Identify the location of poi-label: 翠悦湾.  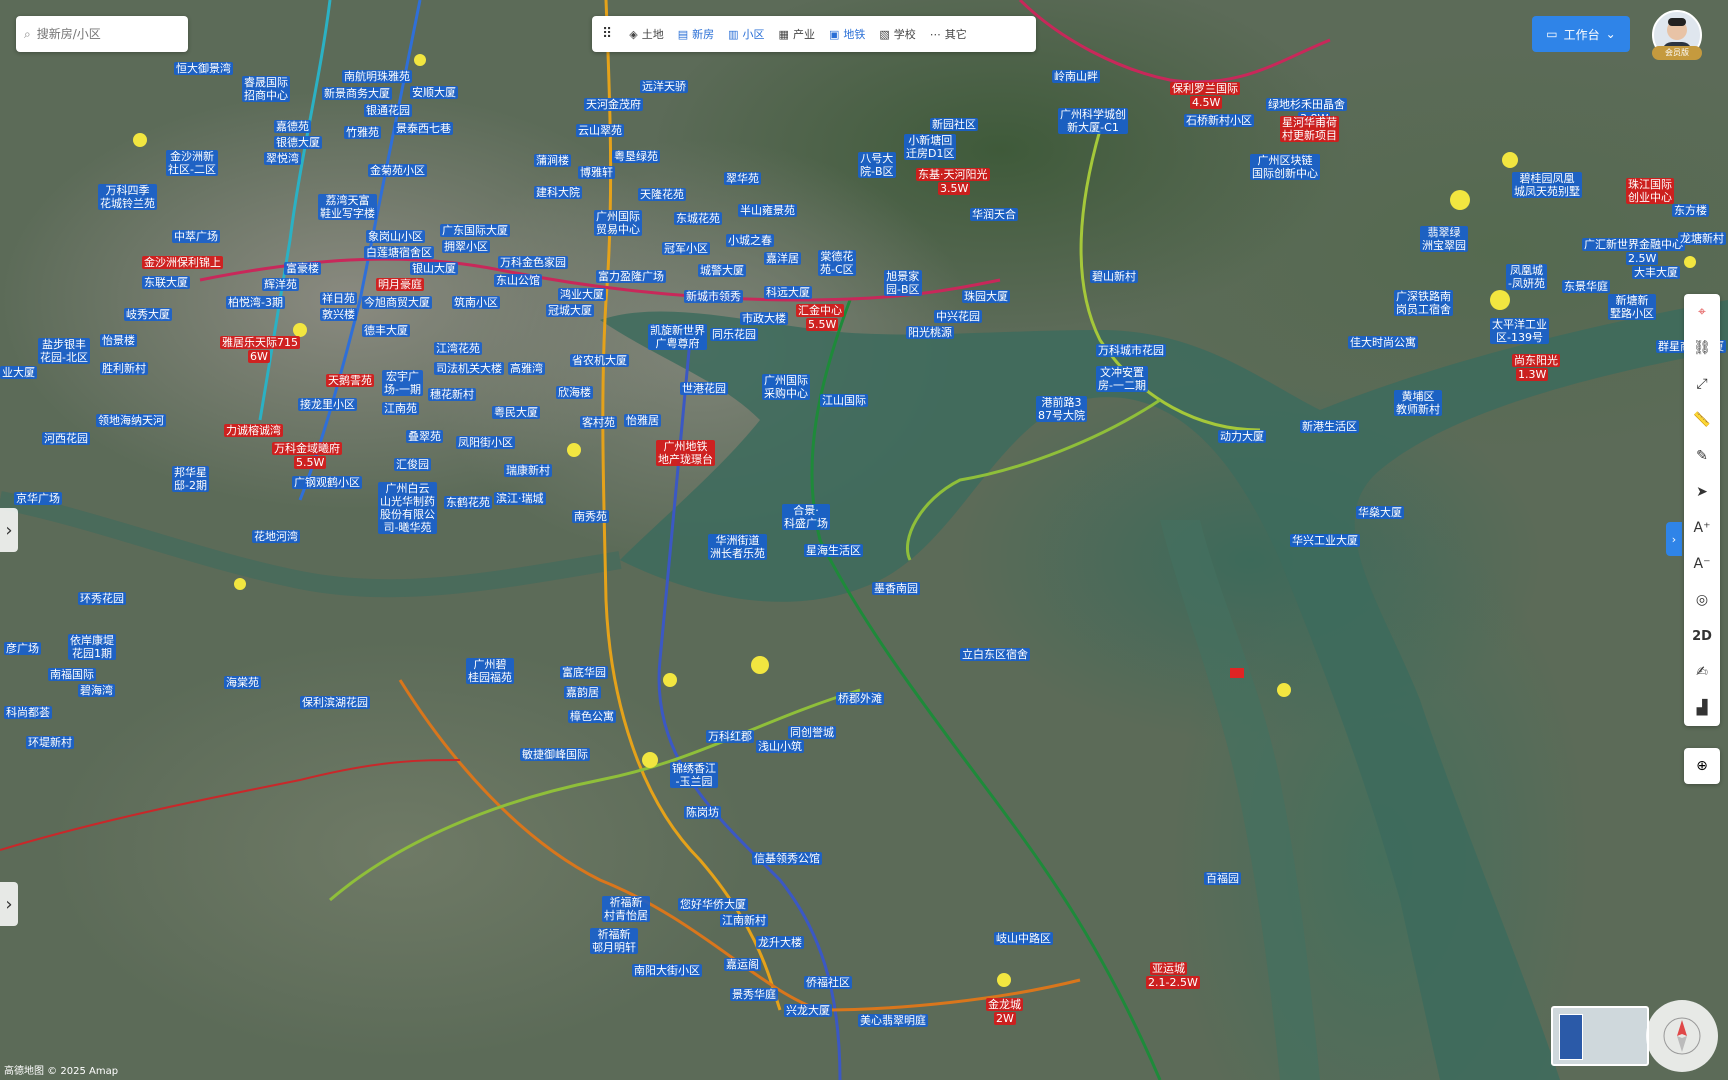
(282, 158).